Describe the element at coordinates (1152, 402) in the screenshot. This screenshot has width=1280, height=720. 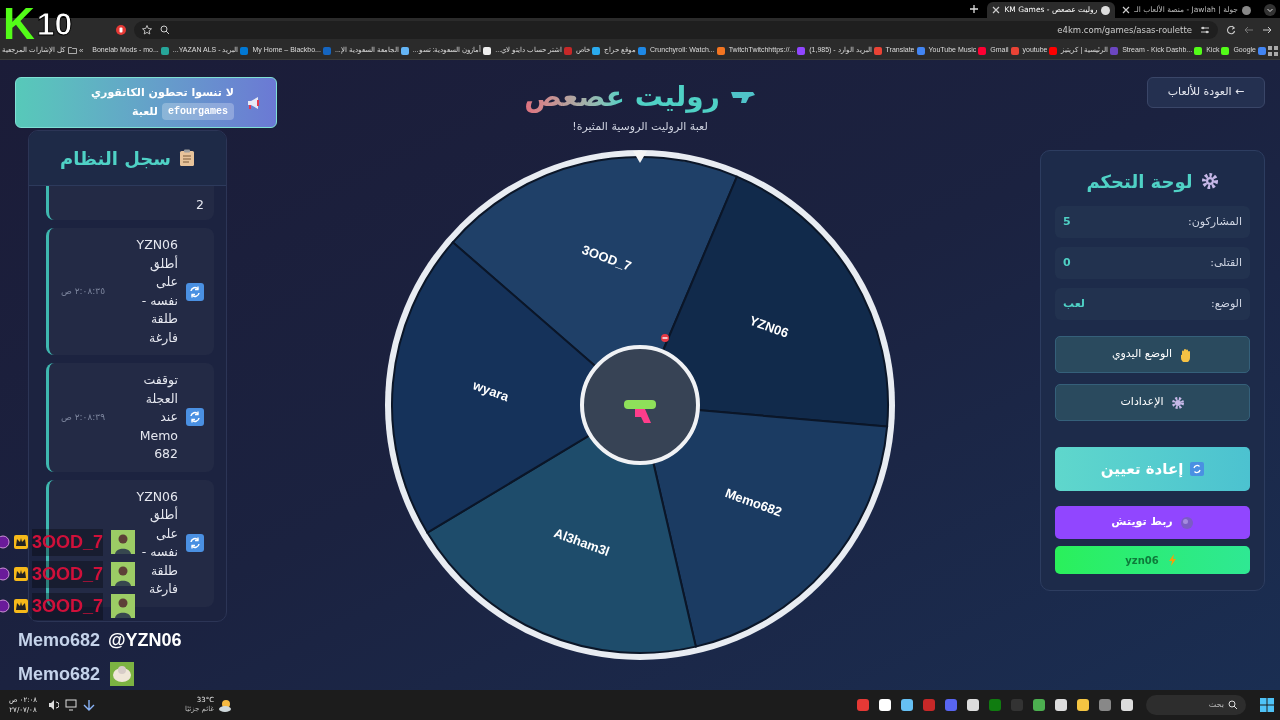
I see `settings-button: الإعدادات` at that location.